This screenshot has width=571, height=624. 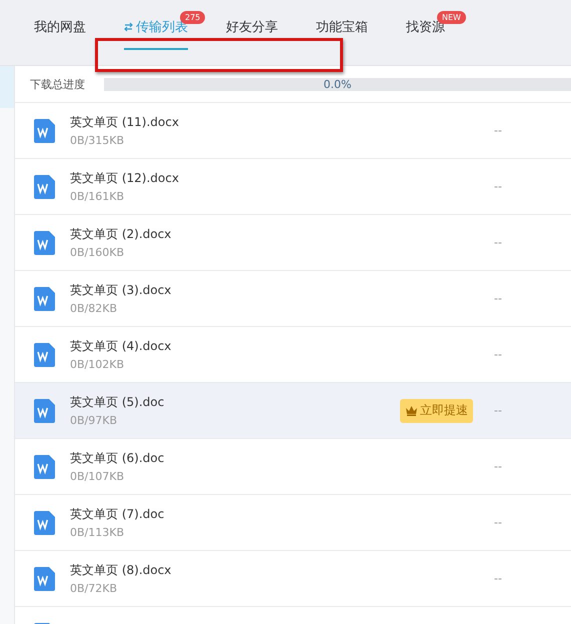 I want to click on file-size: 0B/102KB, so click(x=98, y=364).